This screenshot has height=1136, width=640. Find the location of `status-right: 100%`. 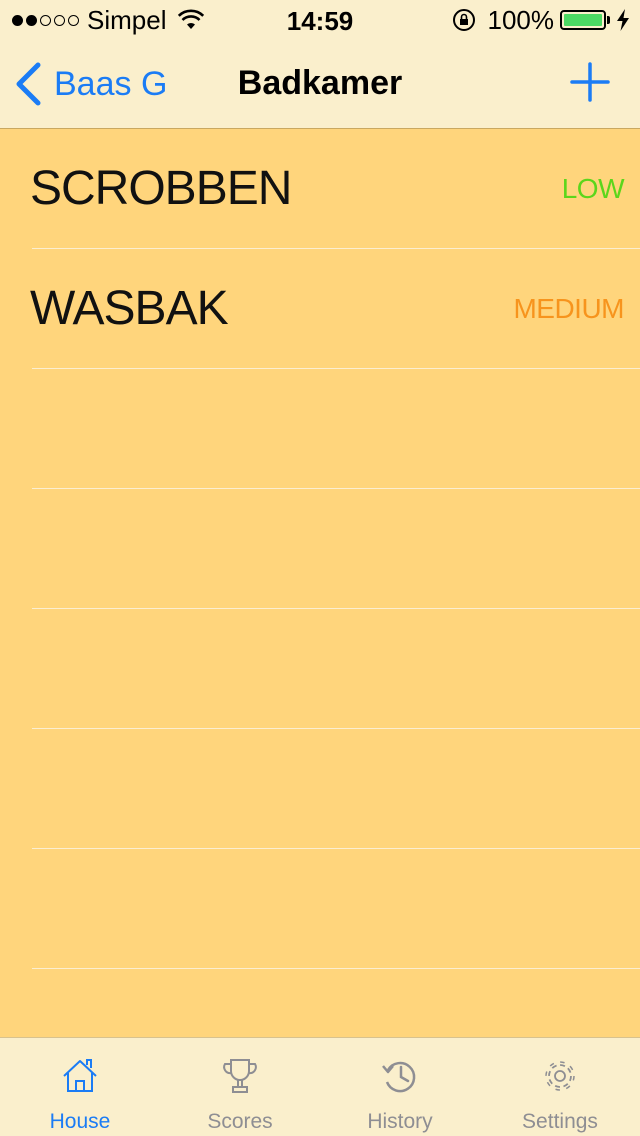

status-right: 100% is located at coordinates (541, 19).